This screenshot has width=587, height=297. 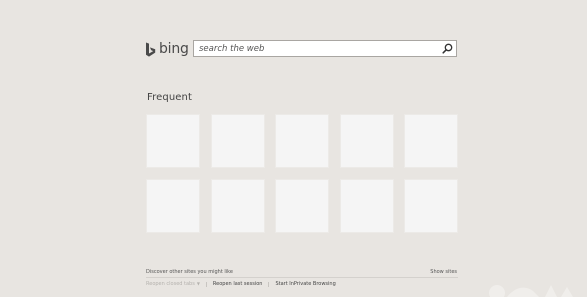 What do you see at coordinates (443, 272) in the screenshot?
I see `show-sites-link: Show sites` at bounding box center [443, 272].